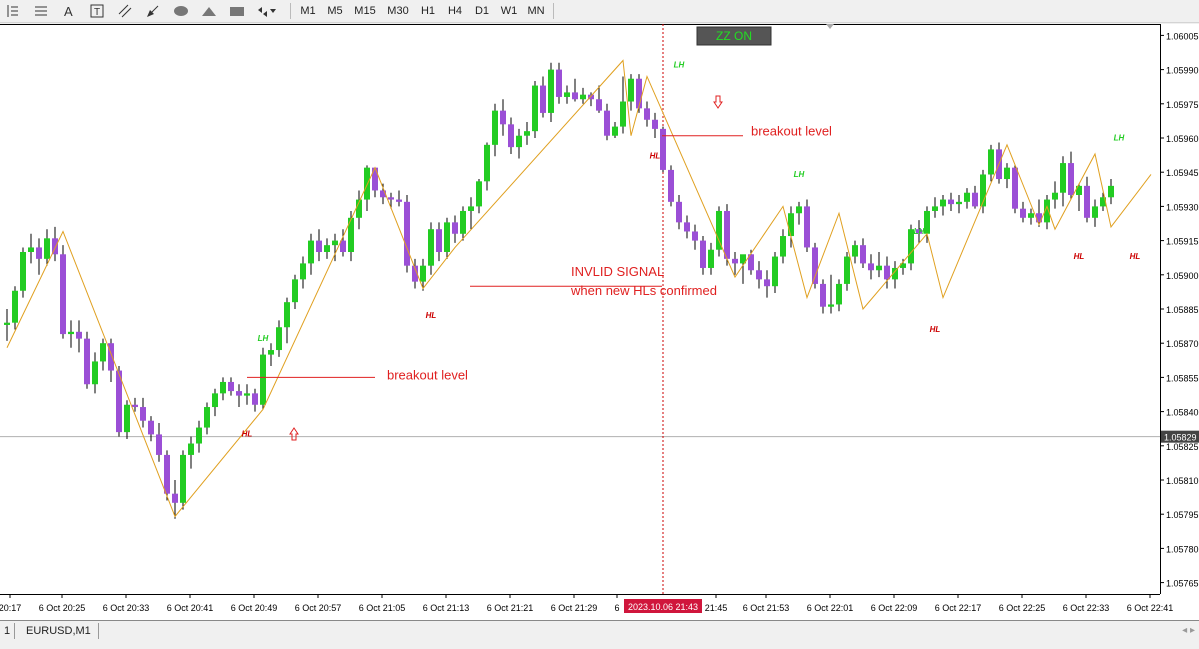 This screenshot has width=1199, height=649. I want to click on y-tick-label: 1.05840, so click(1182, 413).